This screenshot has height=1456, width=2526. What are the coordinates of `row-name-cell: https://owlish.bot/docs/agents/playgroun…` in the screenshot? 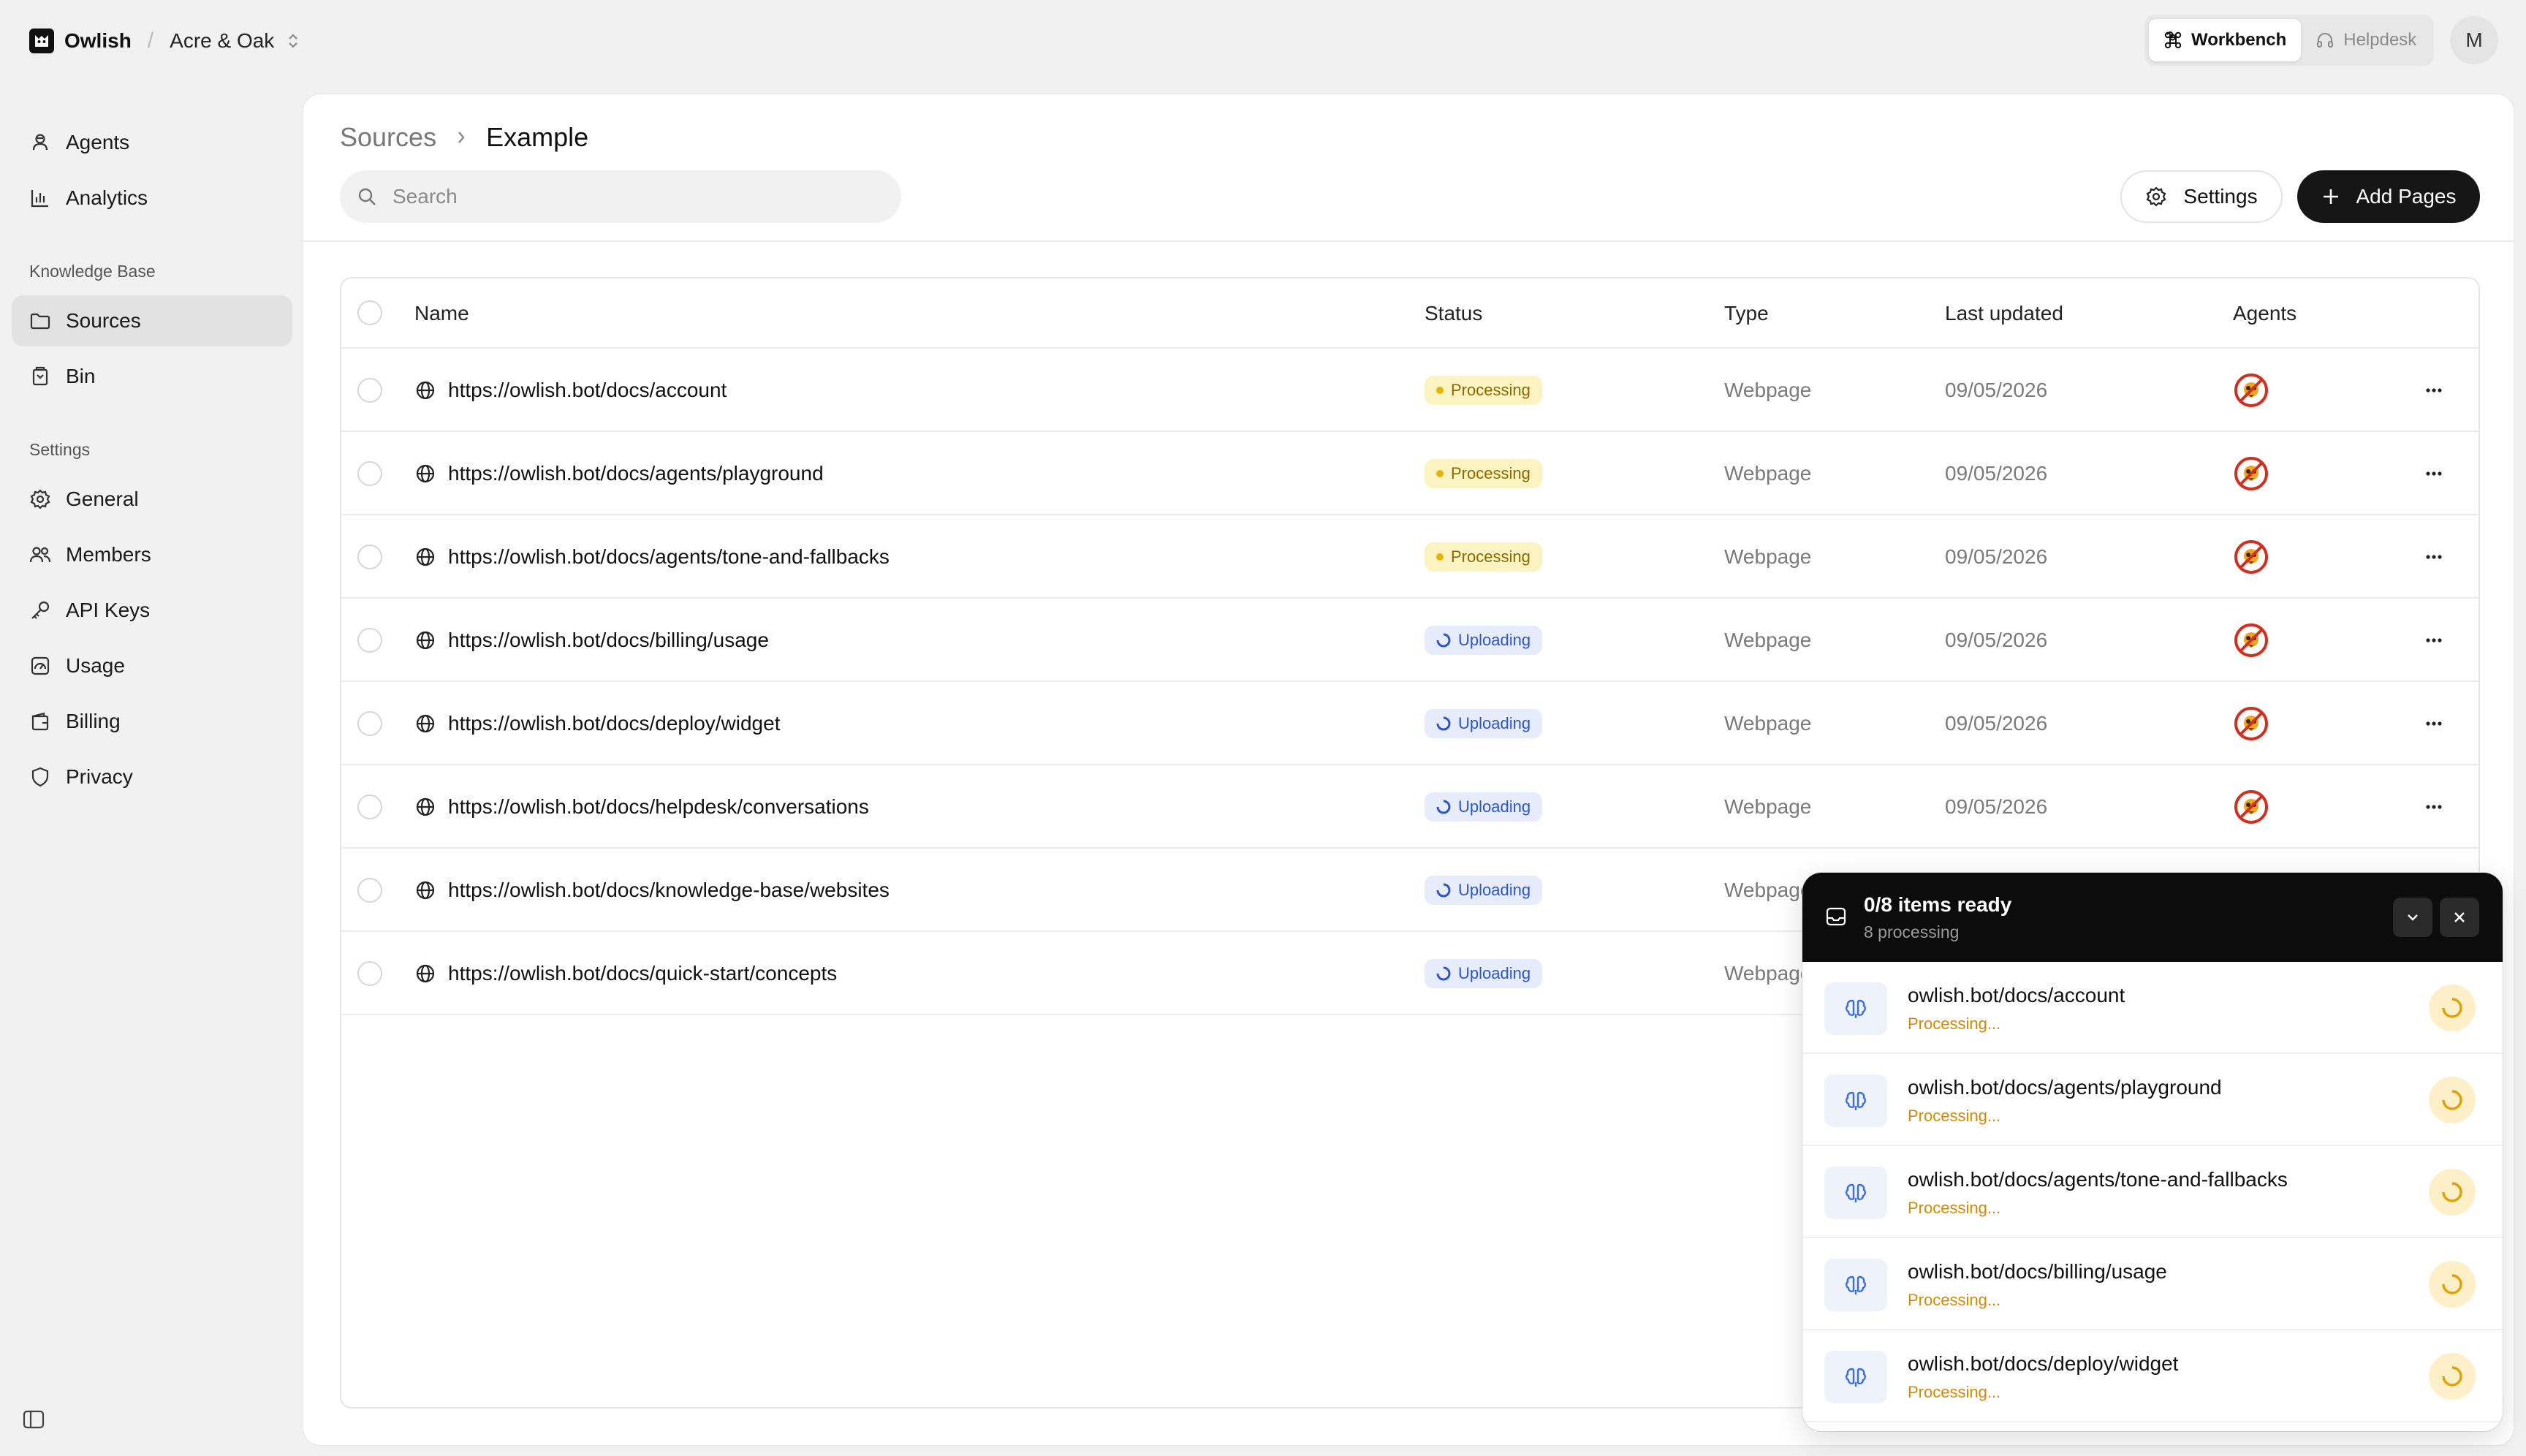 It's located at (619, 473).